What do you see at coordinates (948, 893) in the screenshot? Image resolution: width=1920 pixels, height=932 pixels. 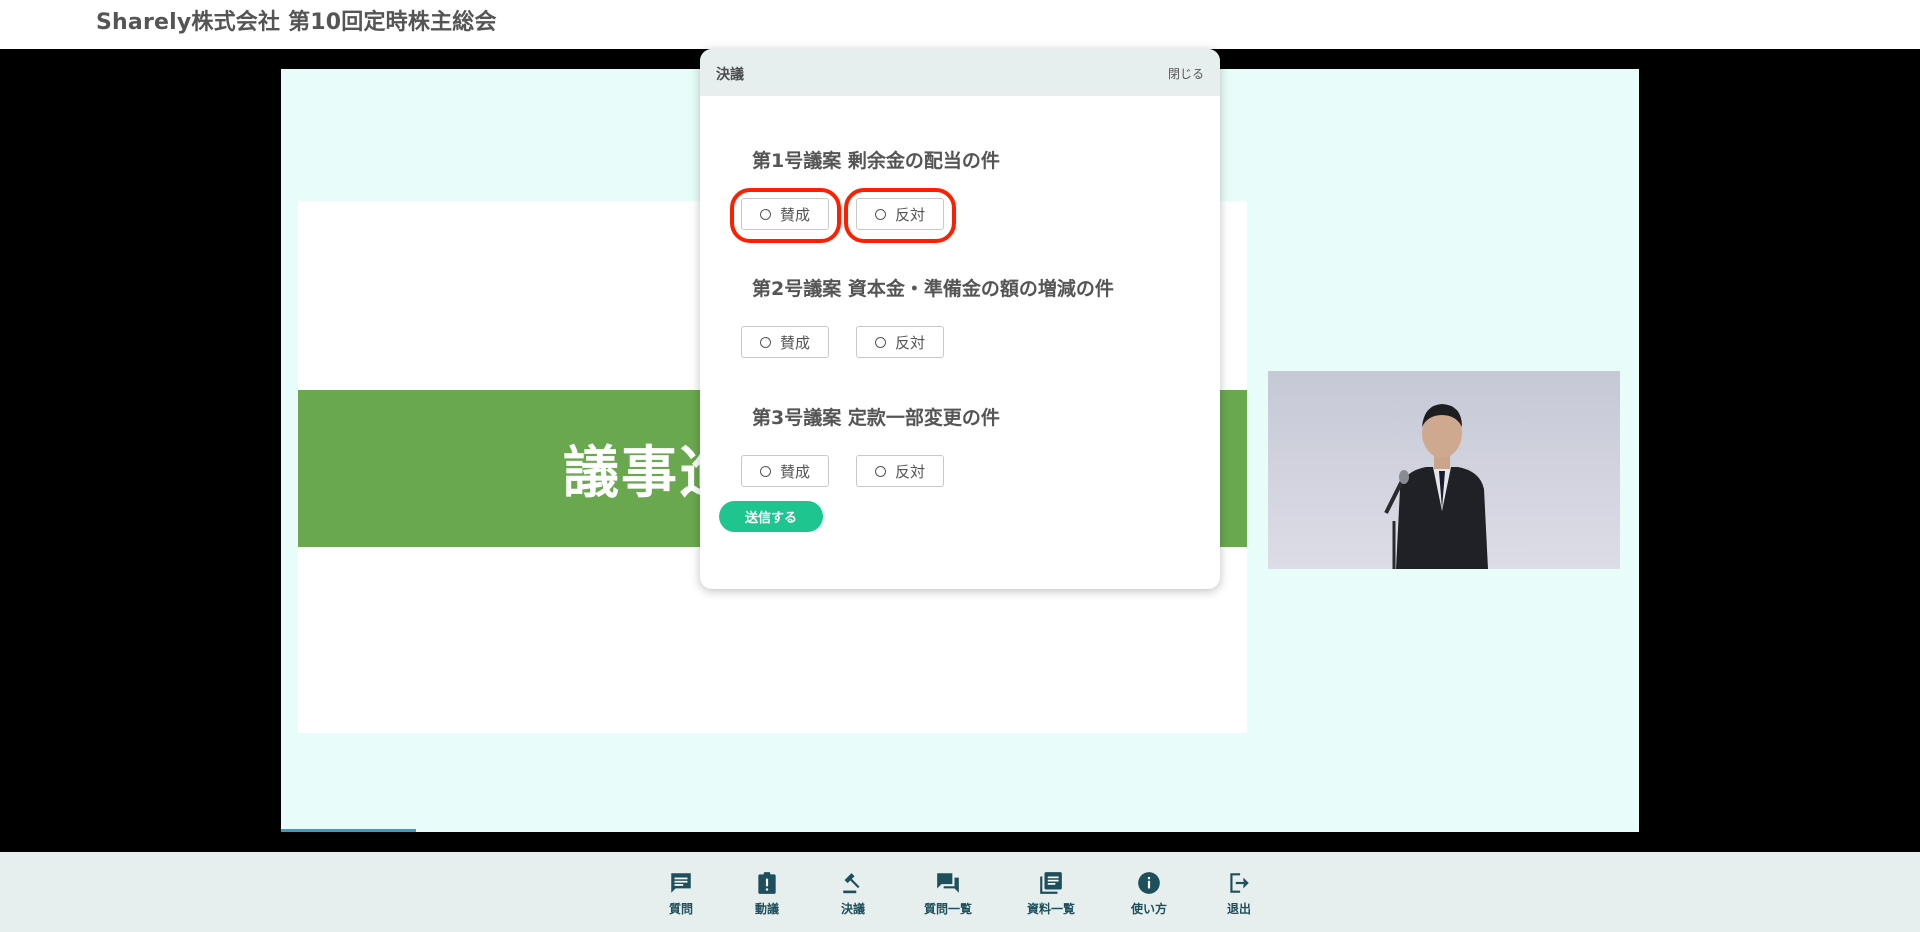 I see `toolbar-item-question-list: 質問一覧` at bounding box center [948, 893].